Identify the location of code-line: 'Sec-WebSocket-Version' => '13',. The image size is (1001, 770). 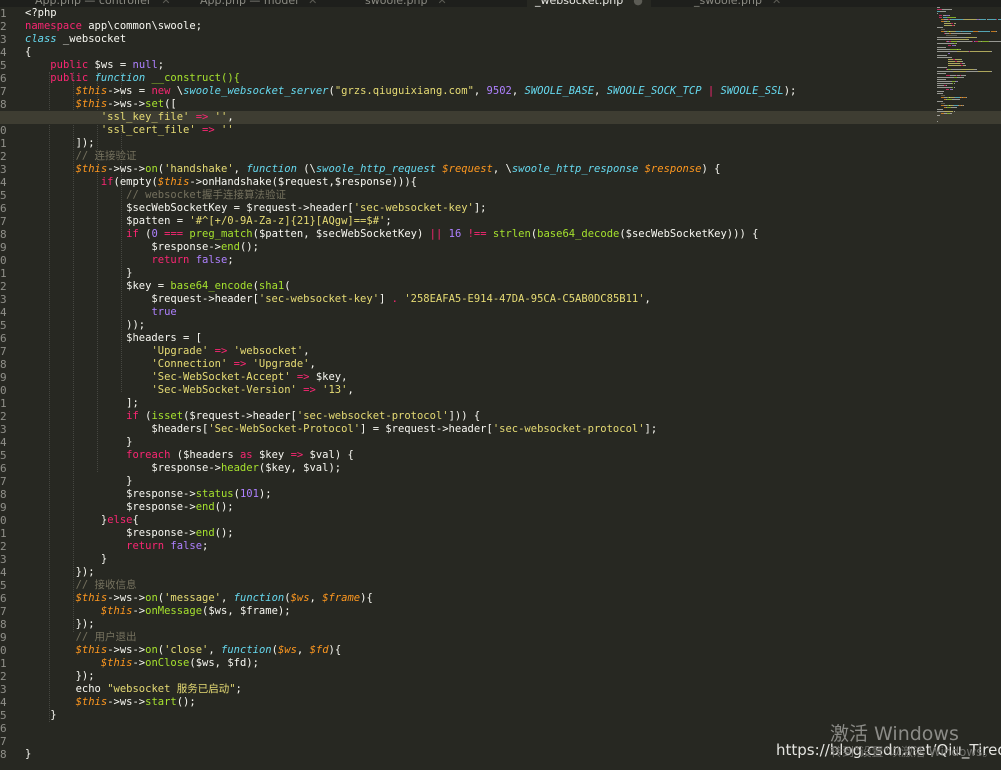
(252, 390).